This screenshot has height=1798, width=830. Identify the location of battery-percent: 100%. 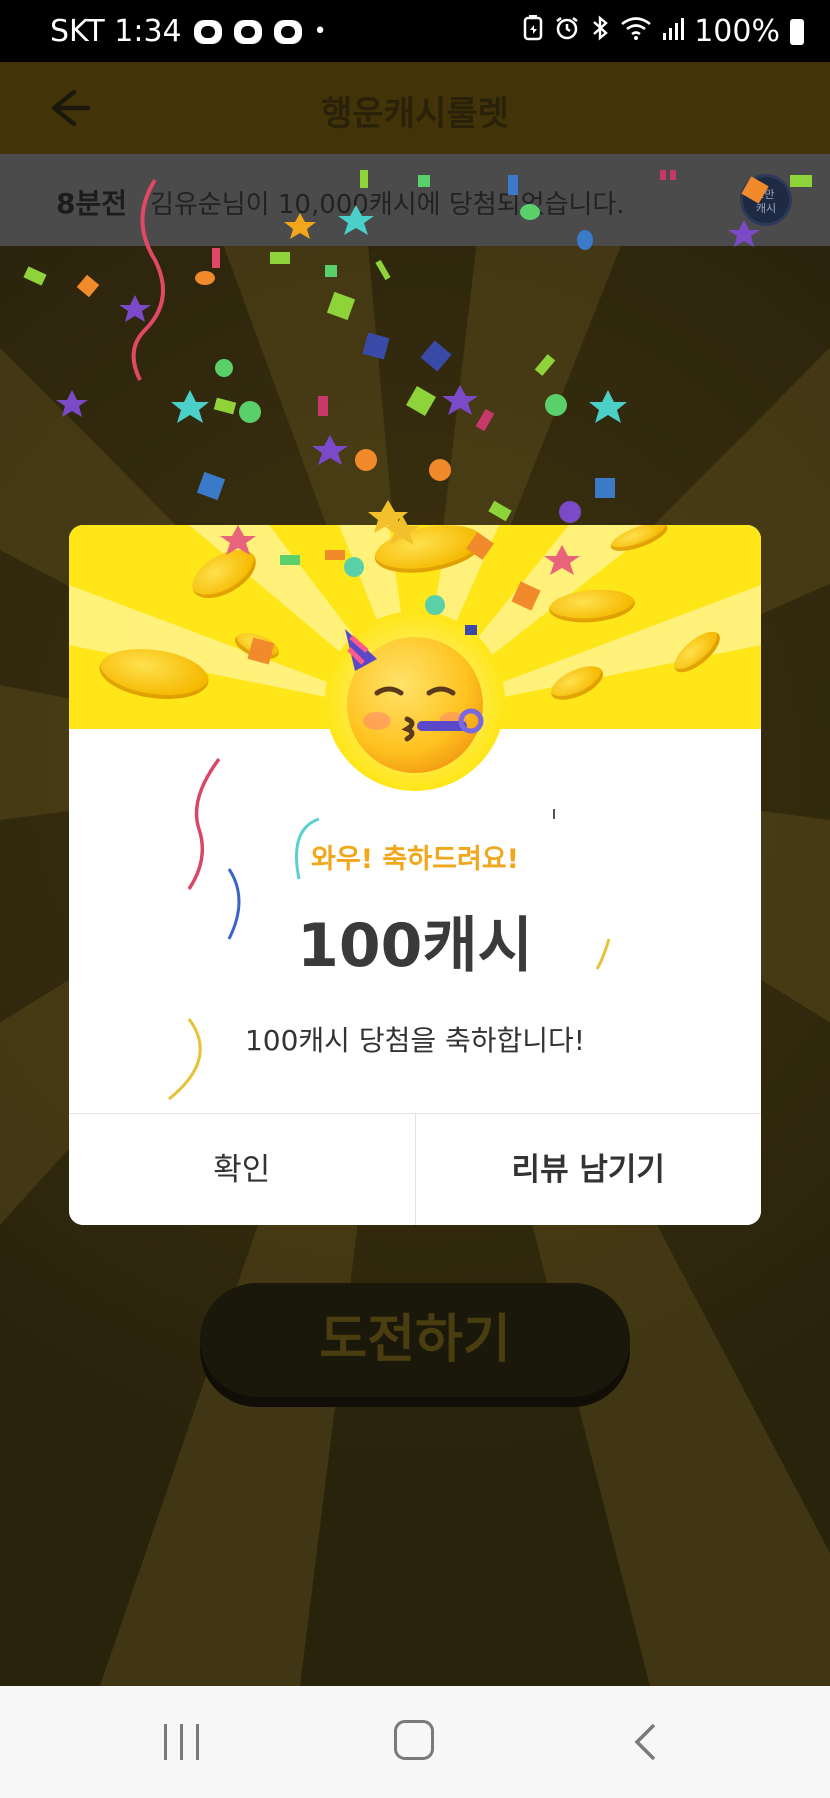
(737, 31).